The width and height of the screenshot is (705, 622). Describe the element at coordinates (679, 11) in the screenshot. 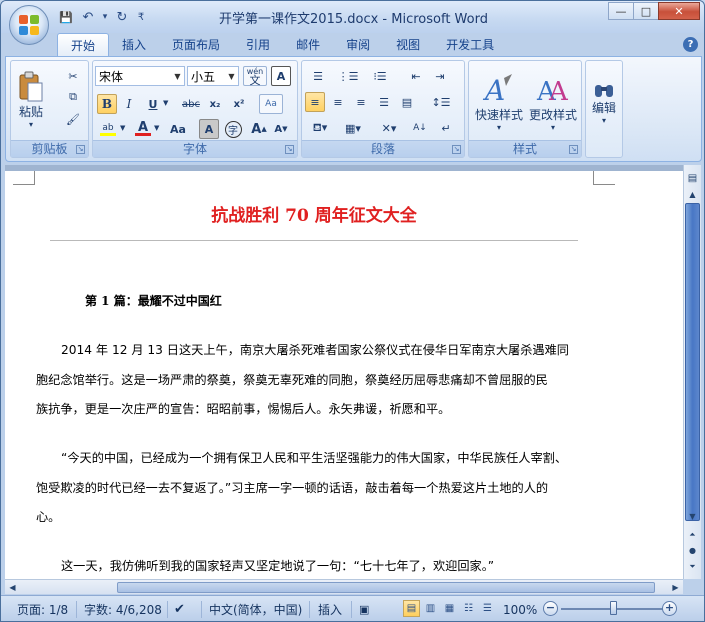

I see `close-button: ✕` at that location.